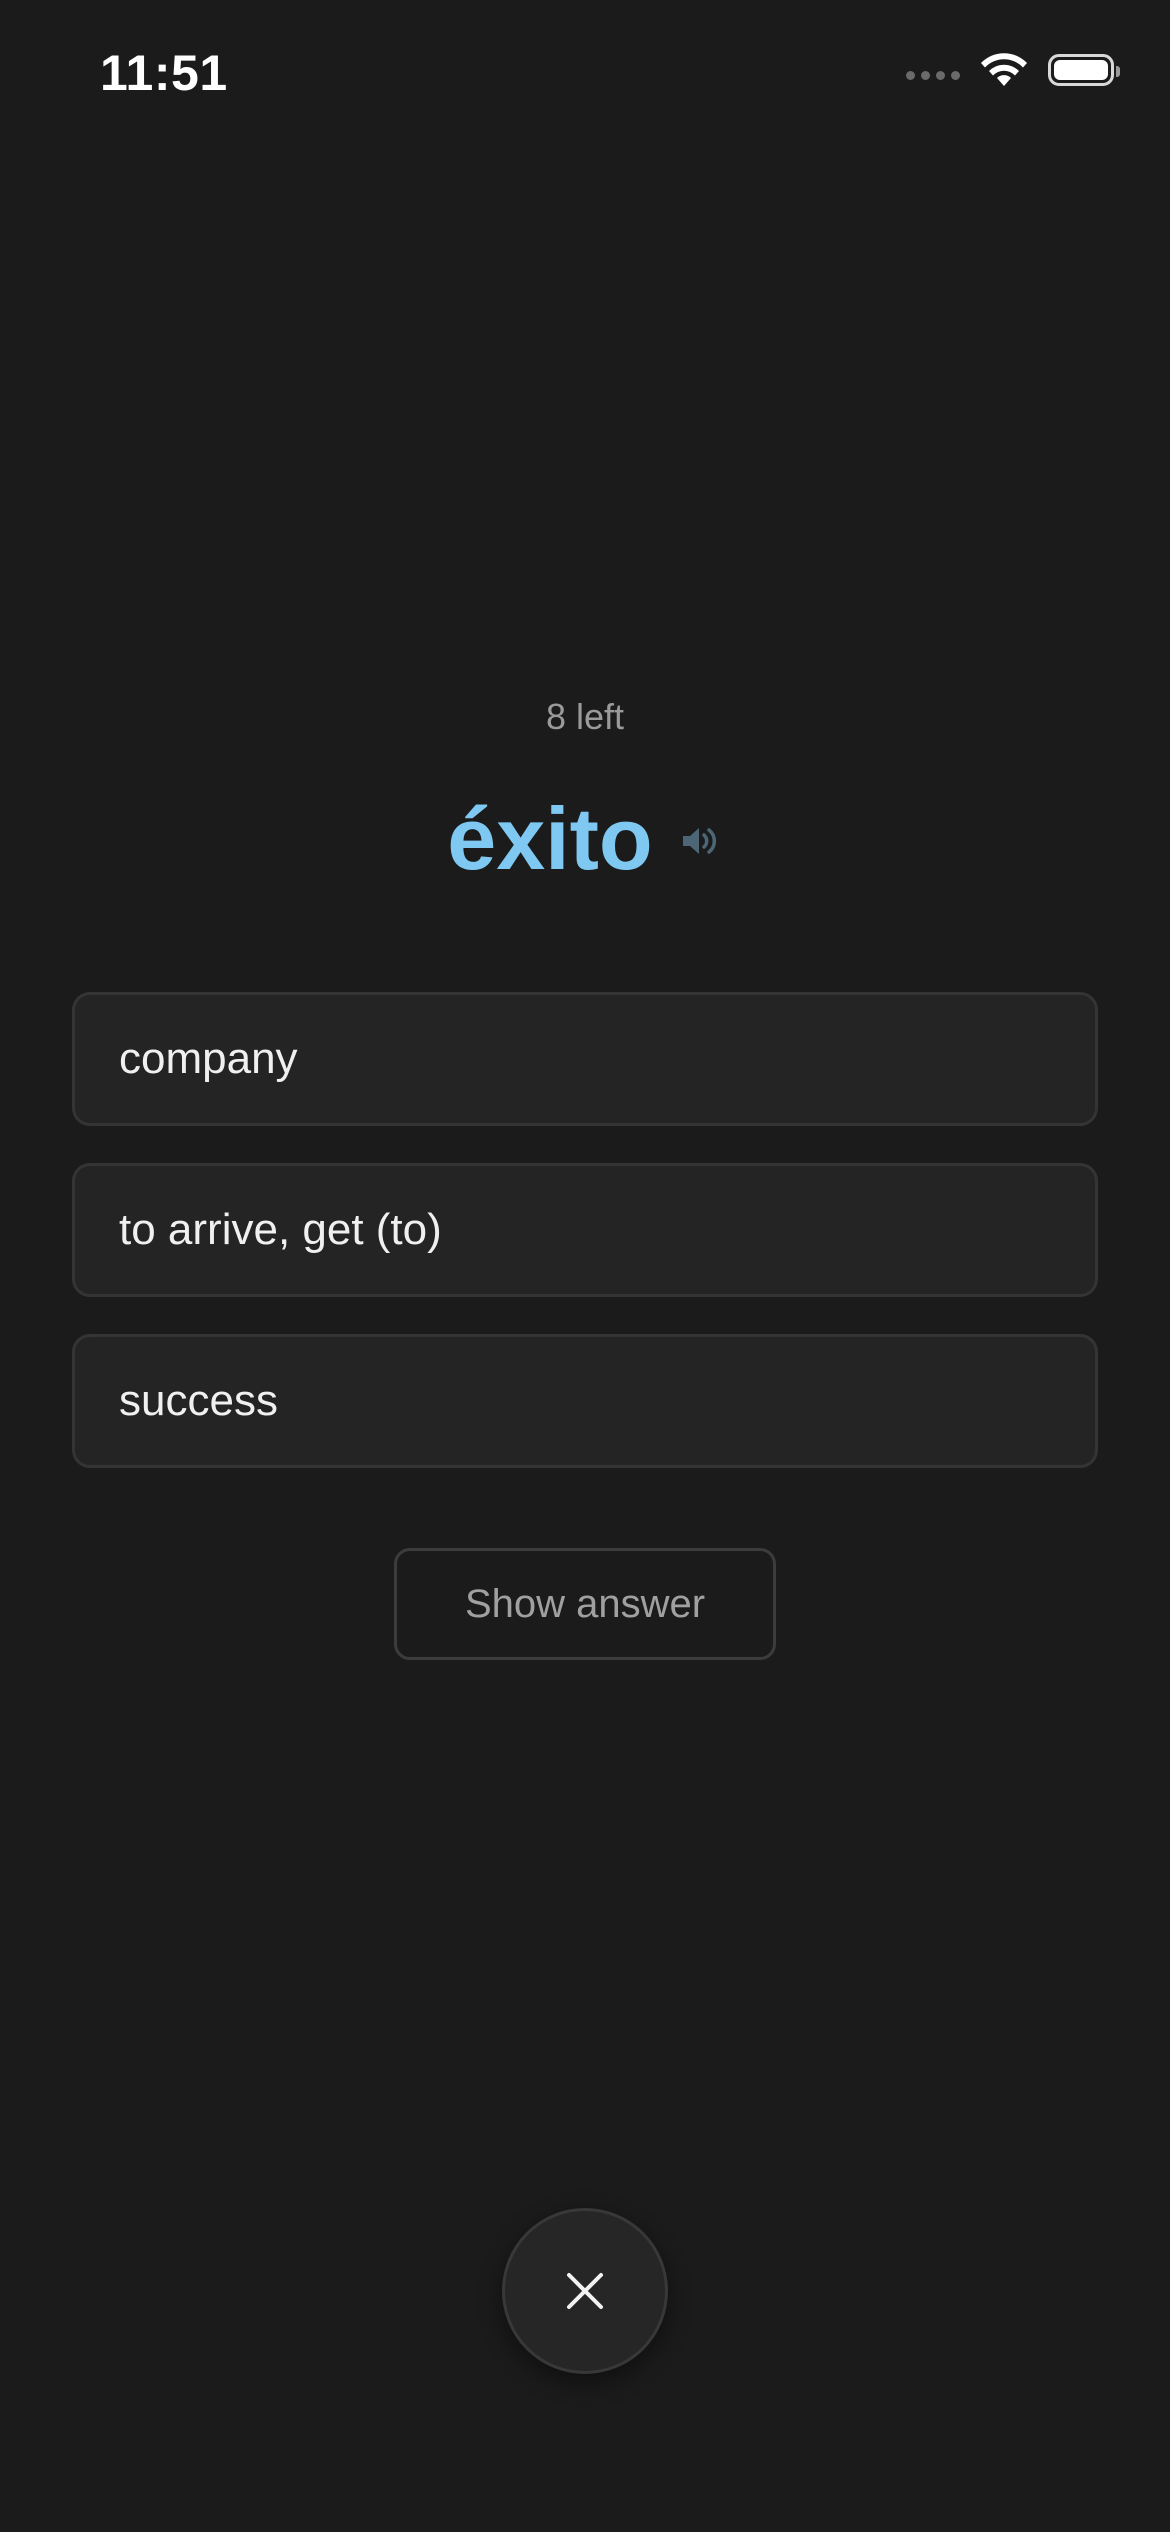 The height and width of the screenshot is (2532, 1170). Describe the element at coordinates (585, 1230) in the screenshot. I see `answer-option-2: to arrive, get (to)` at that location.